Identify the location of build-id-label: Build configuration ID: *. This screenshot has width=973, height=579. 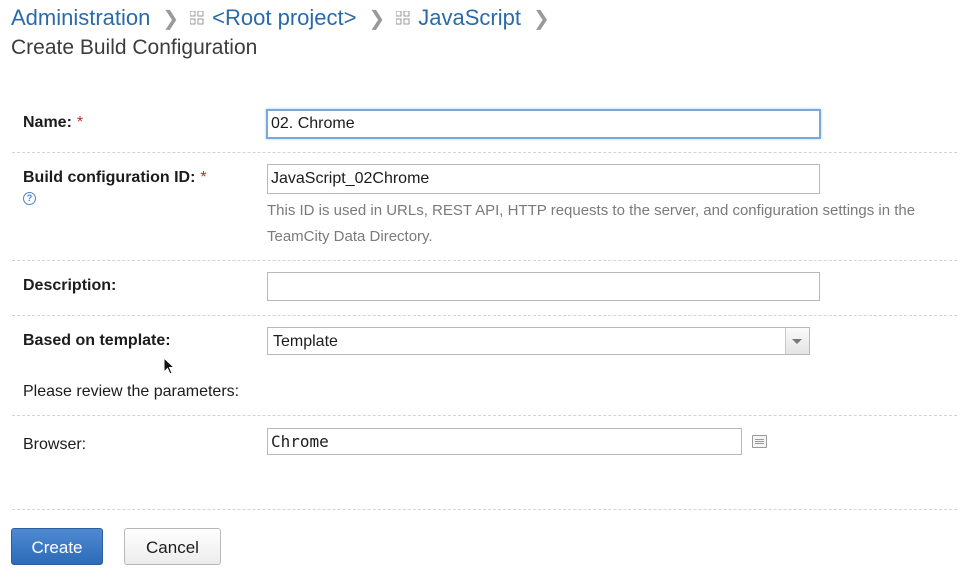
(115, 178).